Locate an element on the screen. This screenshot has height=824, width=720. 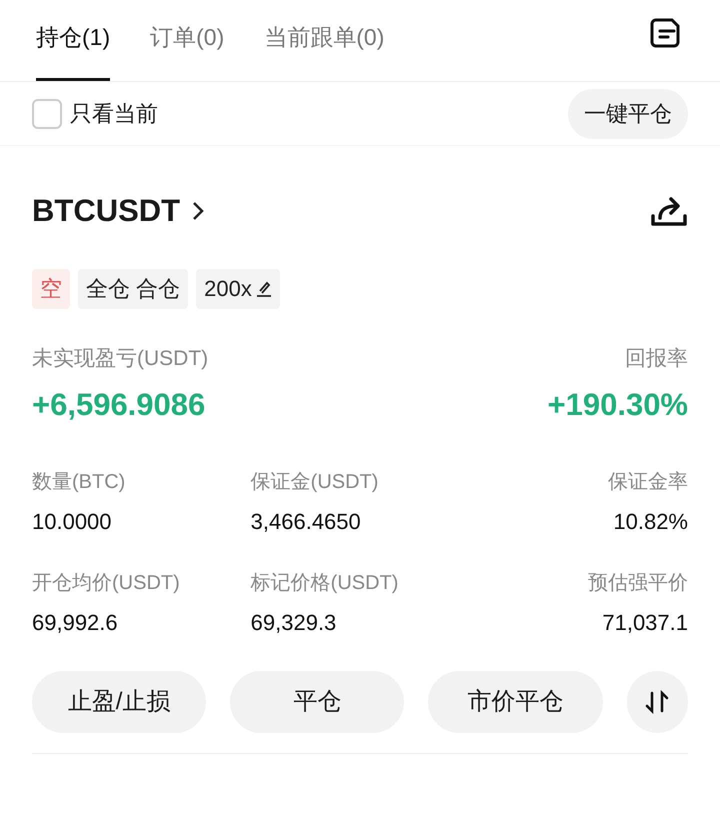
chevron-right-icon is located at coordinates (198, 211).